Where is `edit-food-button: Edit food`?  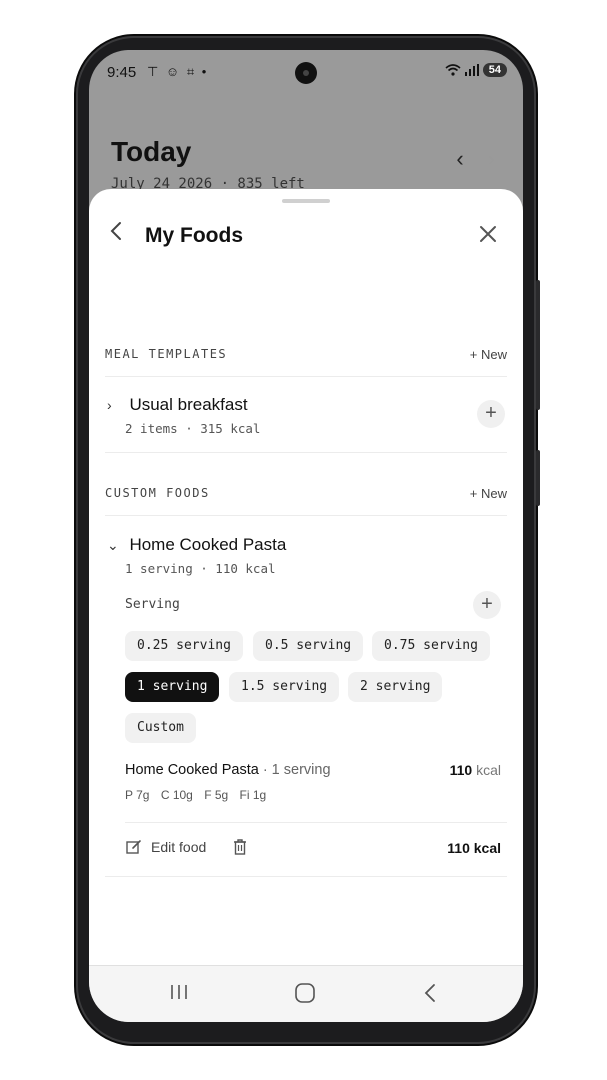
edit-food-button: Edit food is located at coordinates (178, 847).